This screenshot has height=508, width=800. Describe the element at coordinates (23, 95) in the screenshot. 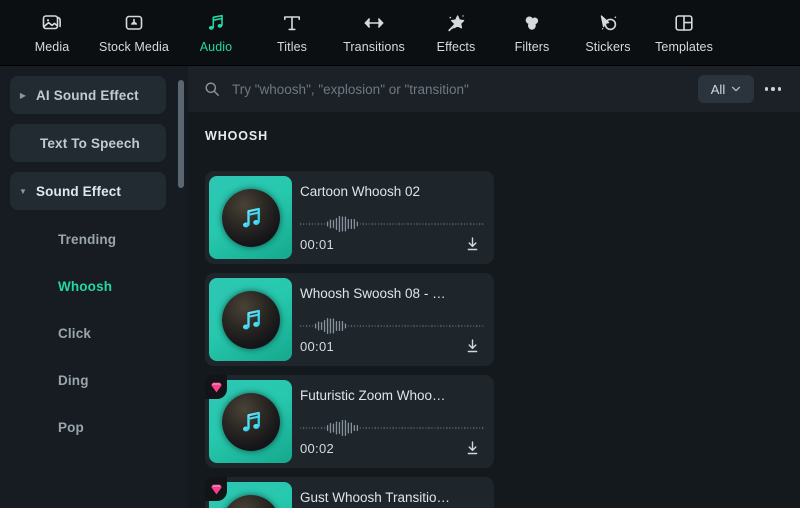

I see `caret-right-icon: ▶` at that location.